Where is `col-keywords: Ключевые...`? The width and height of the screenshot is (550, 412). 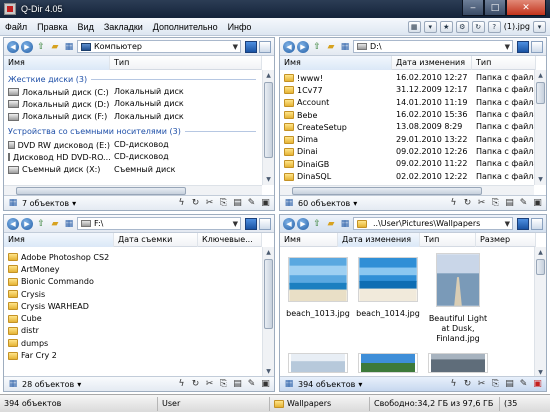 col-keywords: Ключевые... is located at coordinates (230, 240).